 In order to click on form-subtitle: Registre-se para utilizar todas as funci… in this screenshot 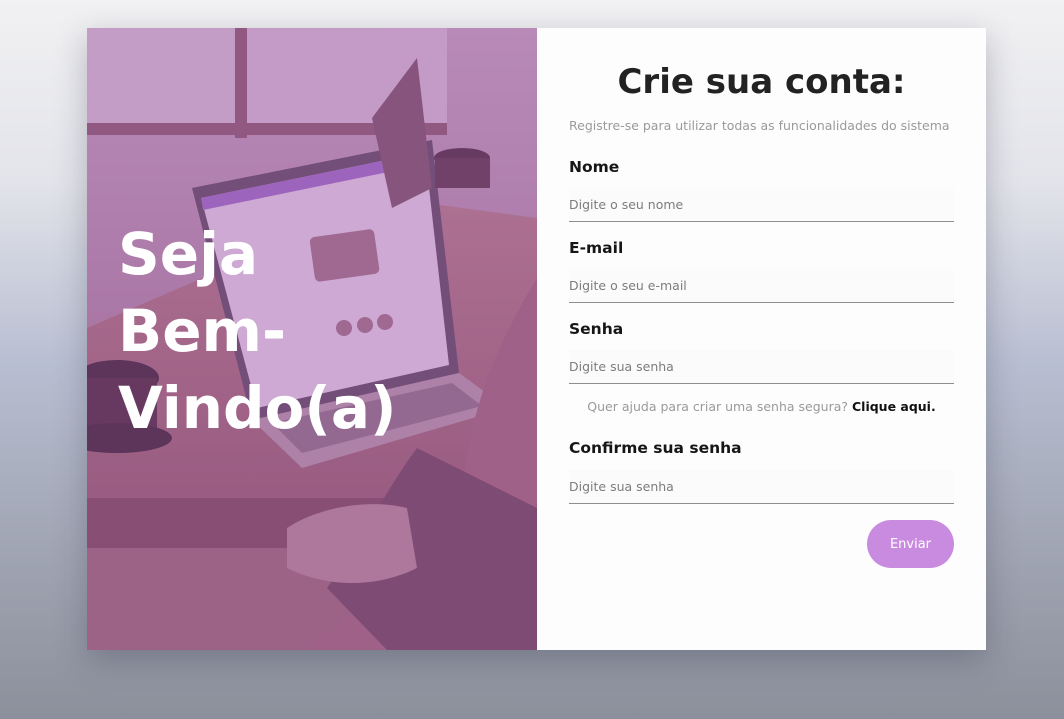, I will do `click(759, 125)`.